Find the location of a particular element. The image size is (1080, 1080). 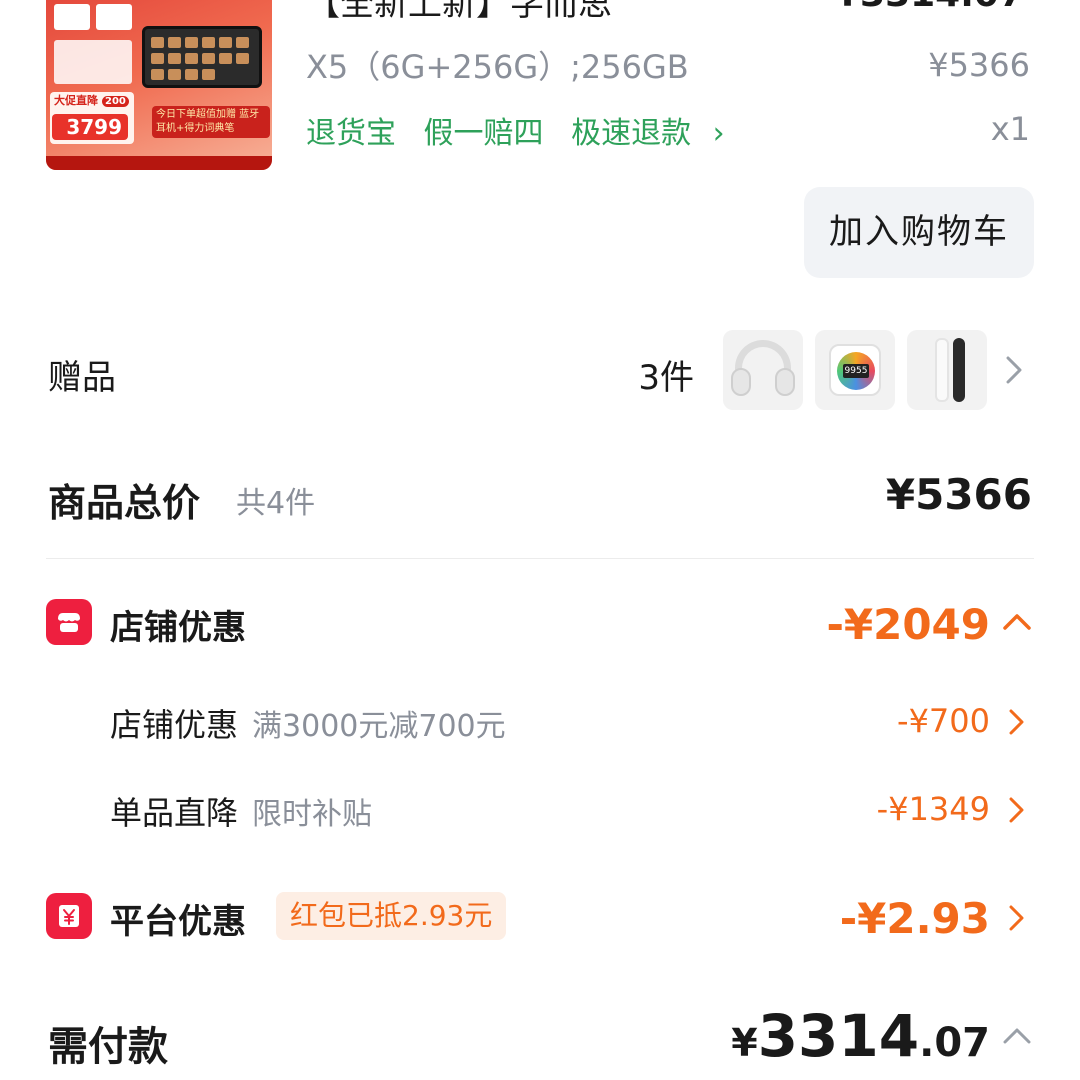

shop-icon is located at coordinates (69, 622).